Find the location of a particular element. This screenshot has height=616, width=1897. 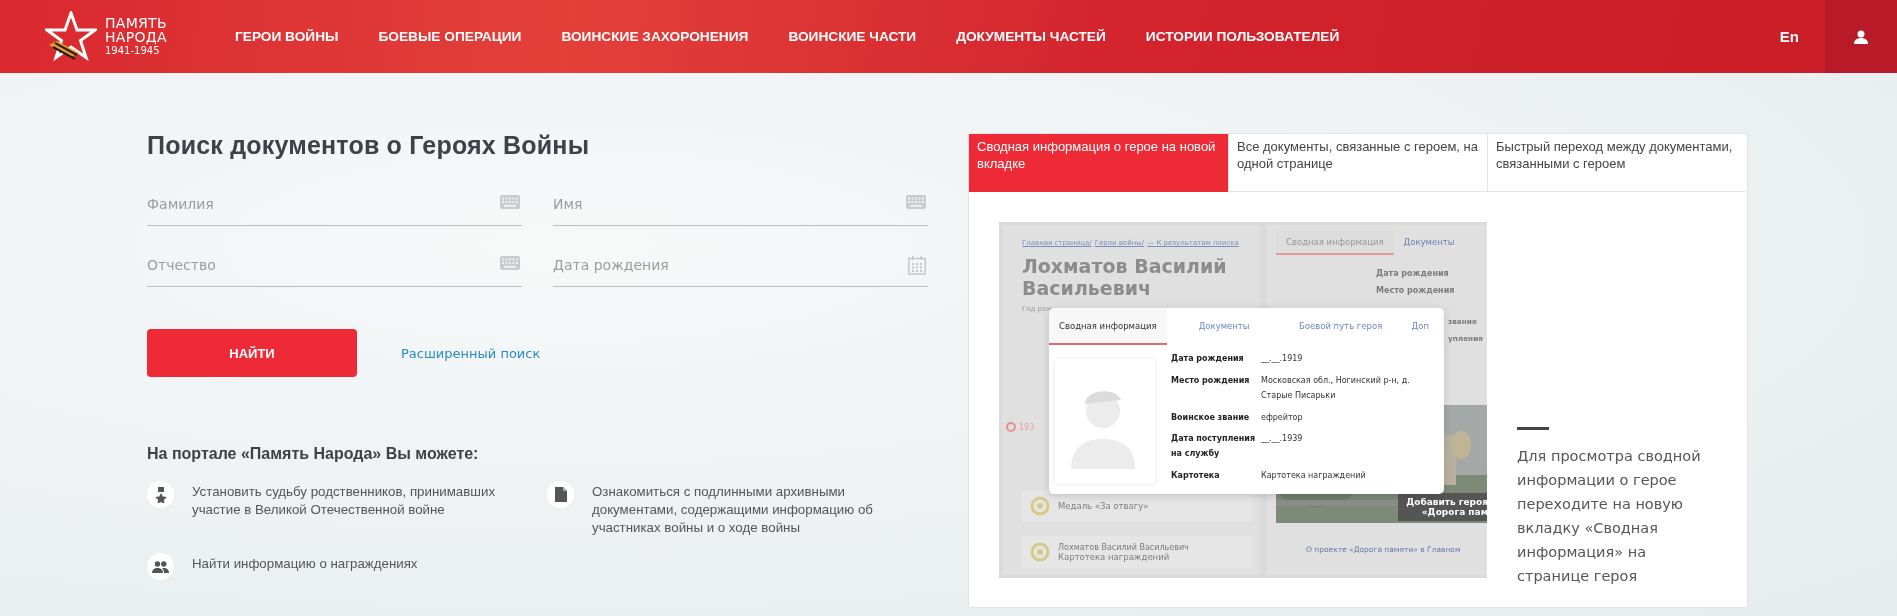

popup-tab: Документы is located at coordinates (1224, 326).